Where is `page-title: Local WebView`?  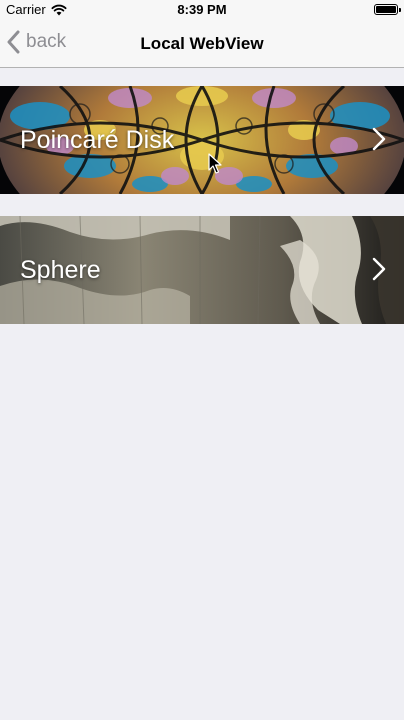 page-title: Local WebView is located at coordinates (202, 43).